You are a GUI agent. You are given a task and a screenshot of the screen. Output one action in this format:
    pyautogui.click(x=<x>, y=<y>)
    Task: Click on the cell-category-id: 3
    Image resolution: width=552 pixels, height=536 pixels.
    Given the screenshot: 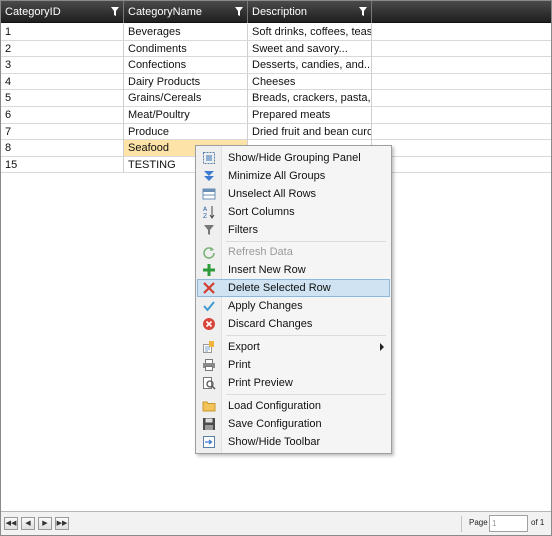 What is the action you would take?
    pyautogui.click(x=62, y=65)
    